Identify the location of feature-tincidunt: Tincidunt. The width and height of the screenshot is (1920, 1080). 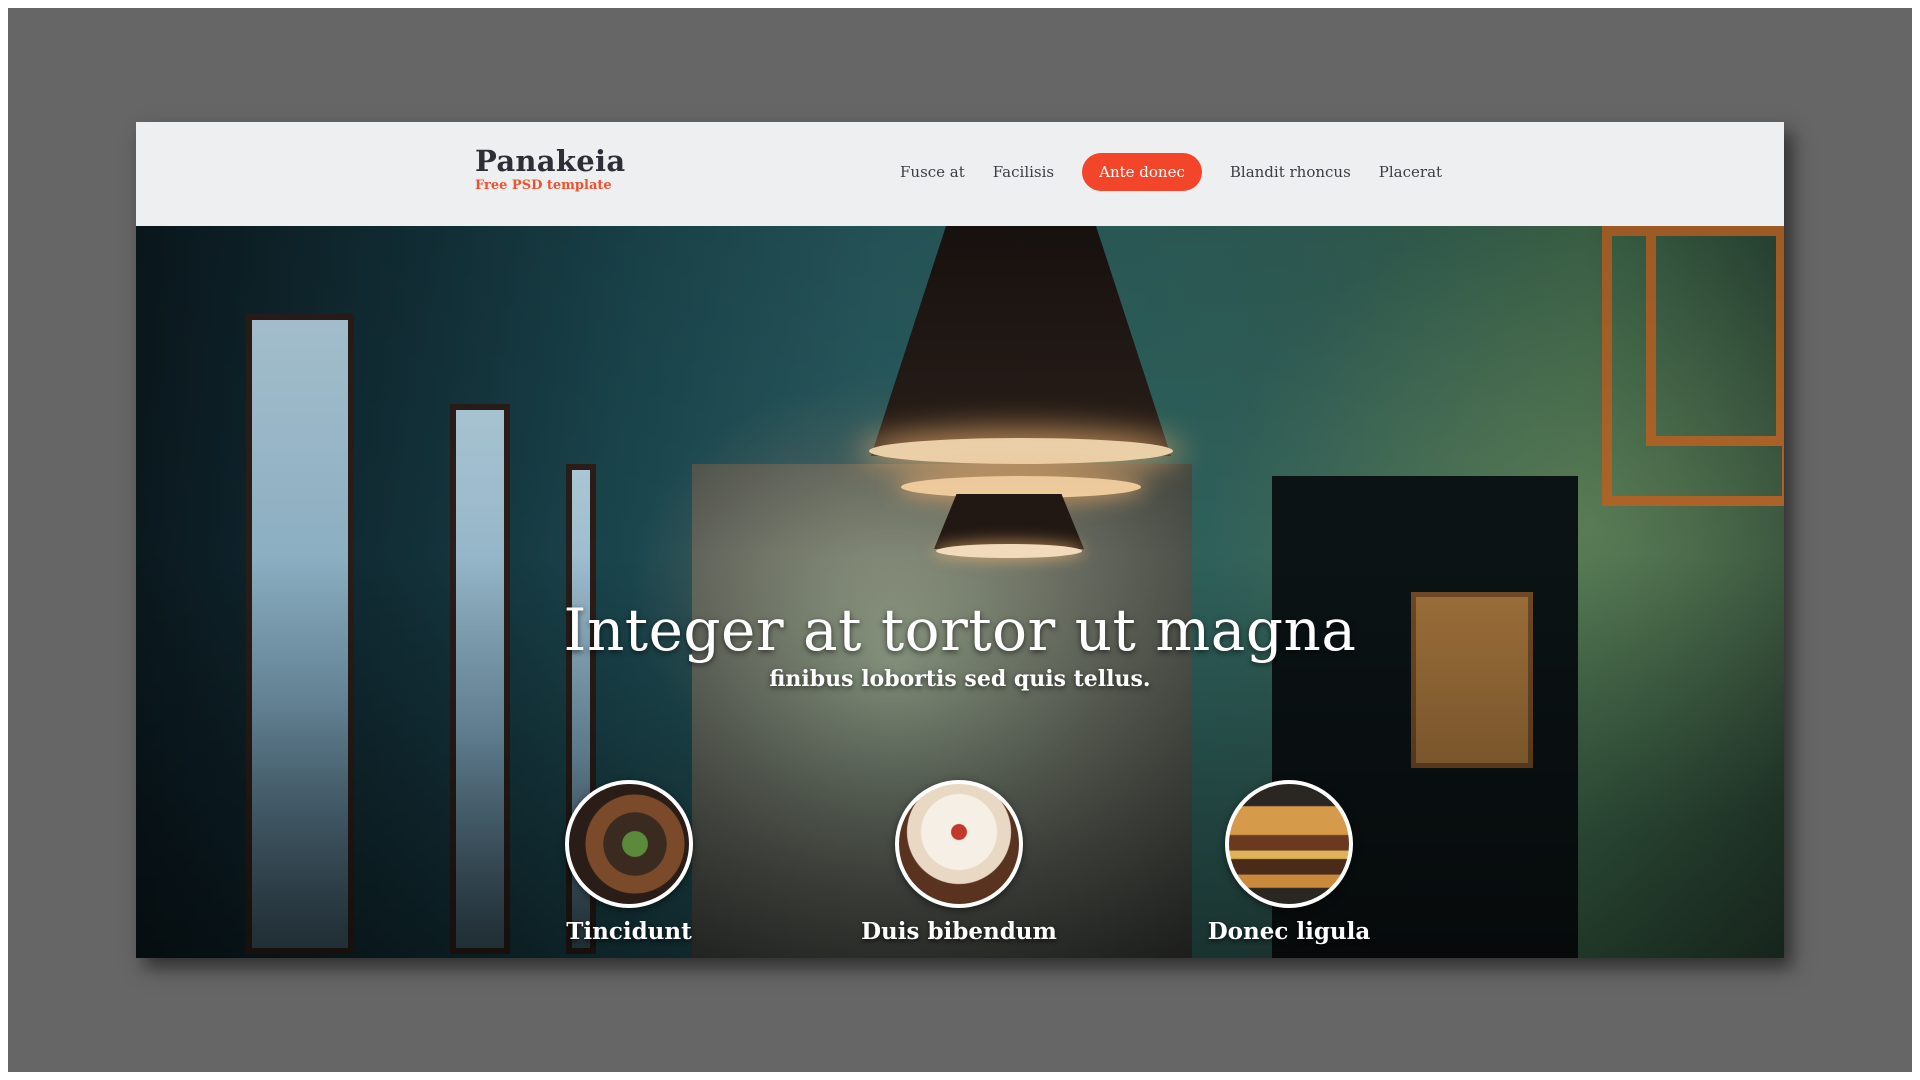
(629, 862).